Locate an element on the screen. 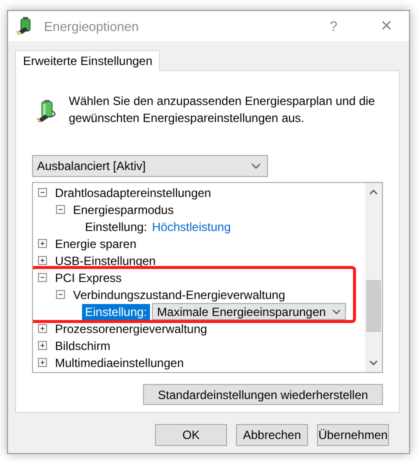 The width and height of the screenshot is (419, 461). cancel-button: Abbrechen is located at coordinates (272, 435).